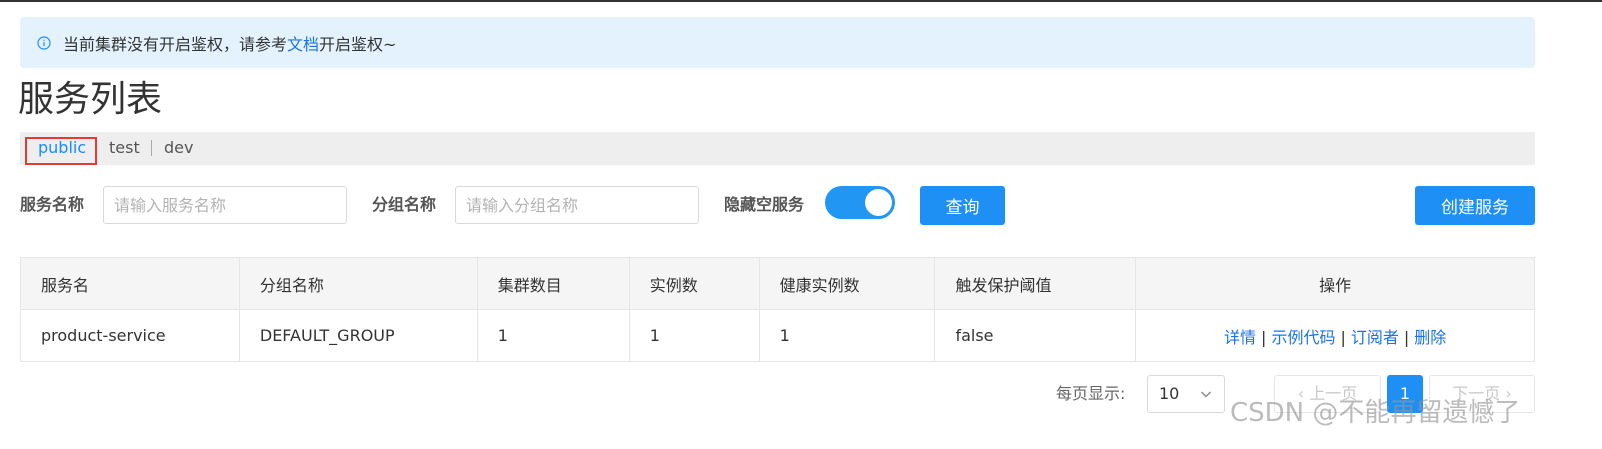  I want to click on auth-notice-banner: 当前集群没有开启鉴权，请参考 文档 开启鉴权~, so click(777, 42).